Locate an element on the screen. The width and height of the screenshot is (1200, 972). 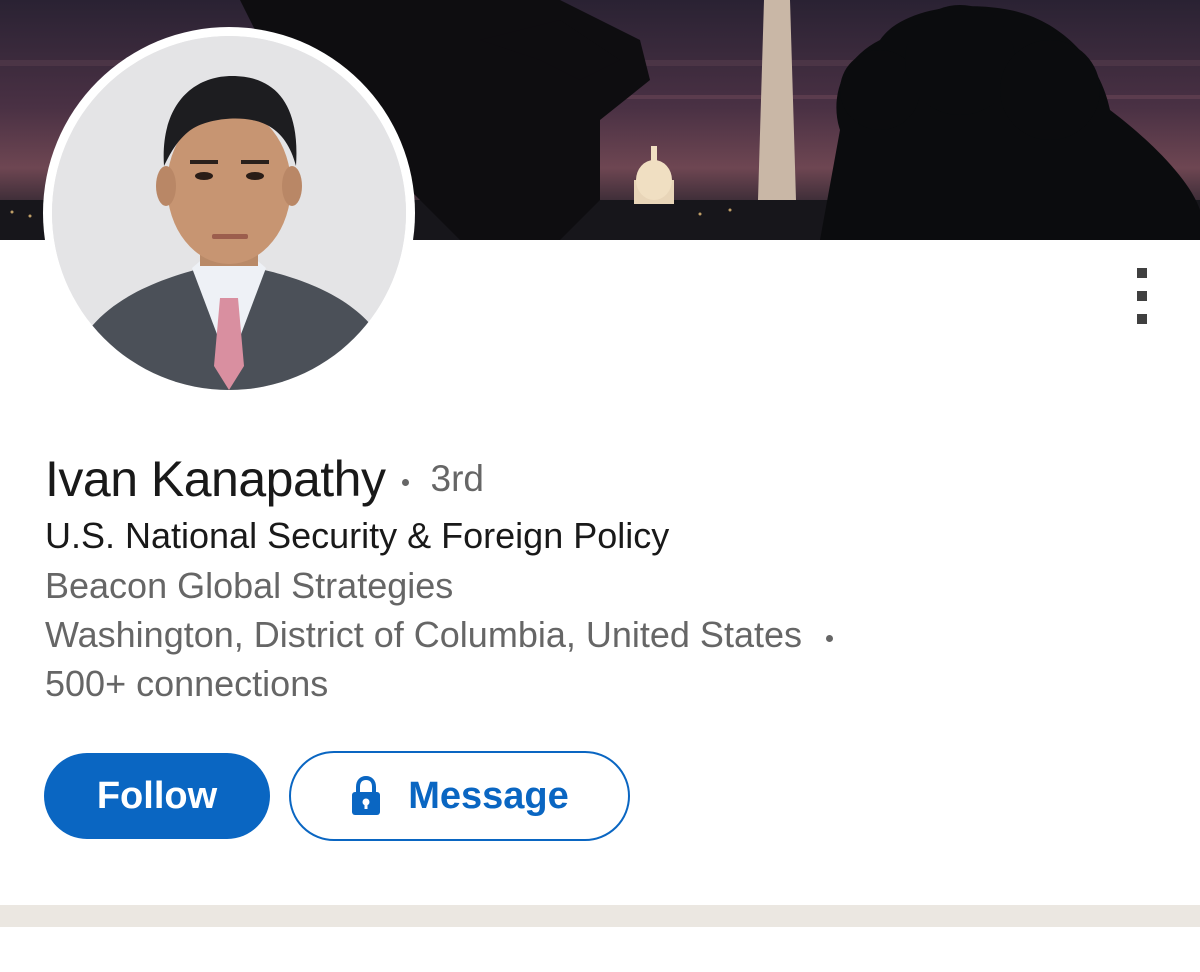
more-options-button is located at coordinates (1142, 296).